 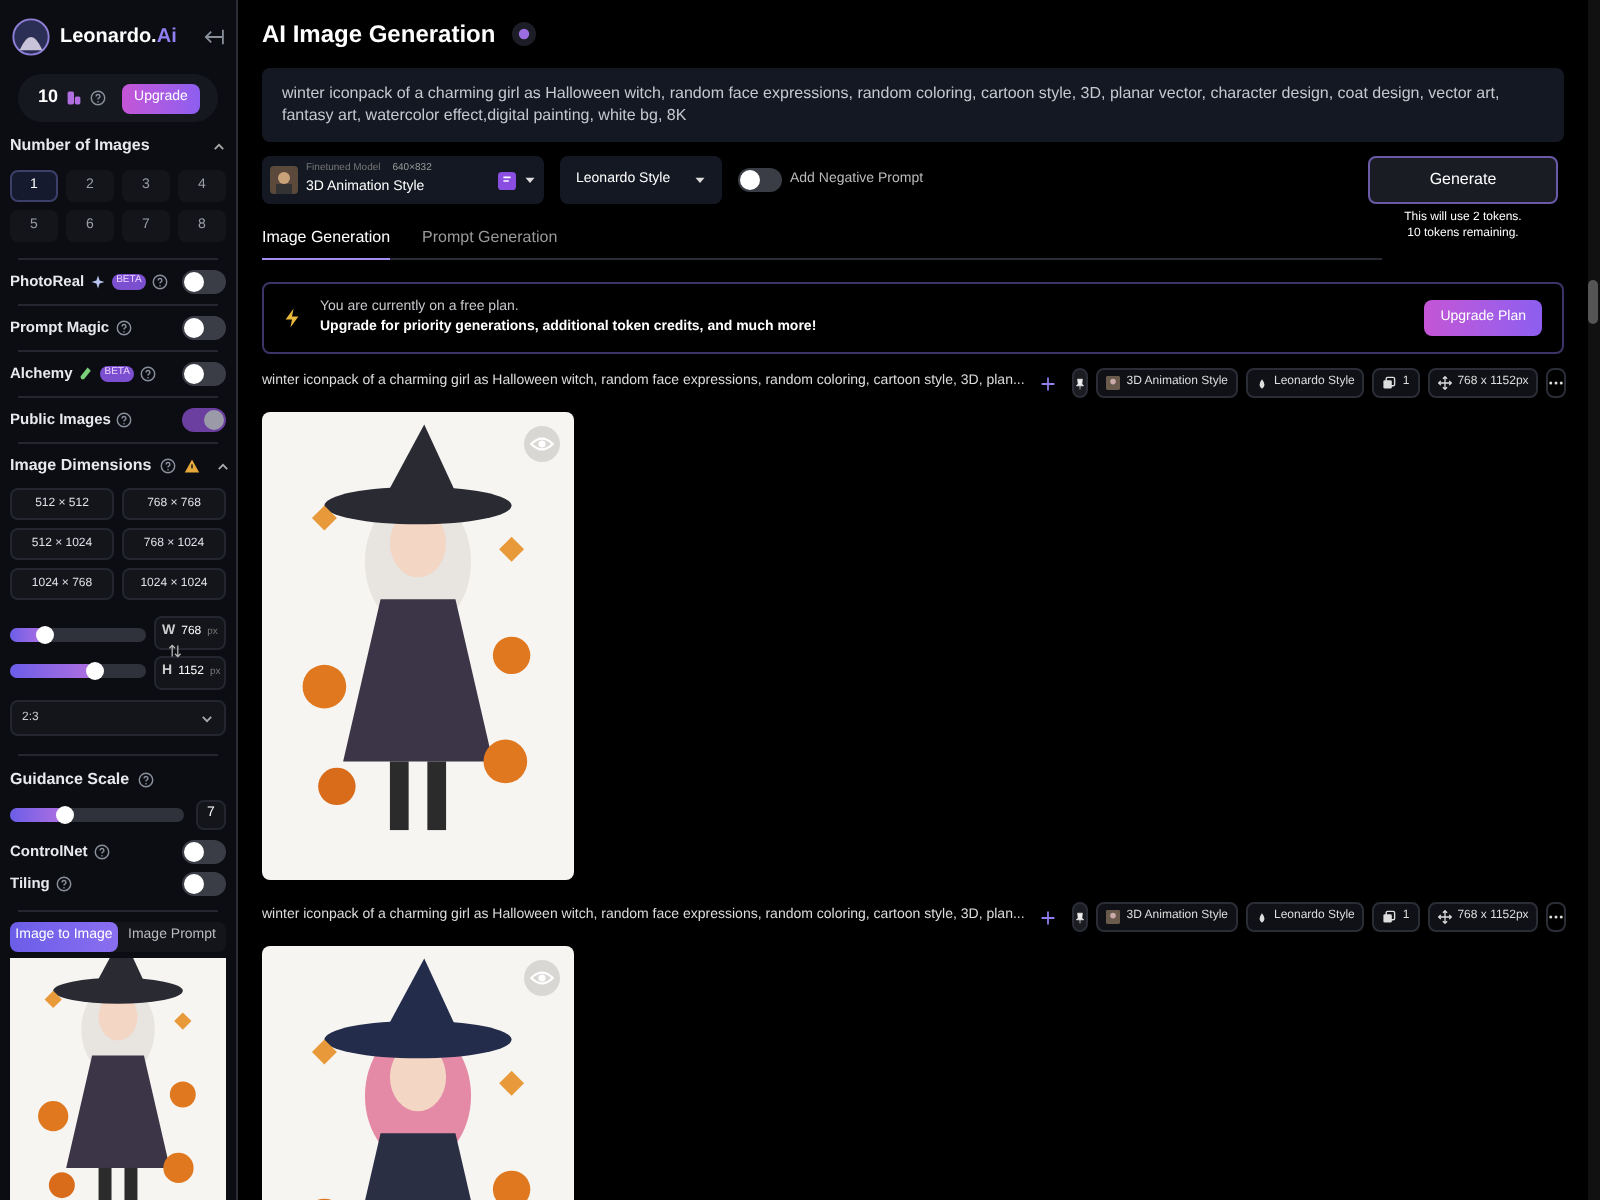 What do you see at coordinates (81, 466) in the screenshot?
I see `section-title: Image Dimensions` at bounding box center [81, 466].